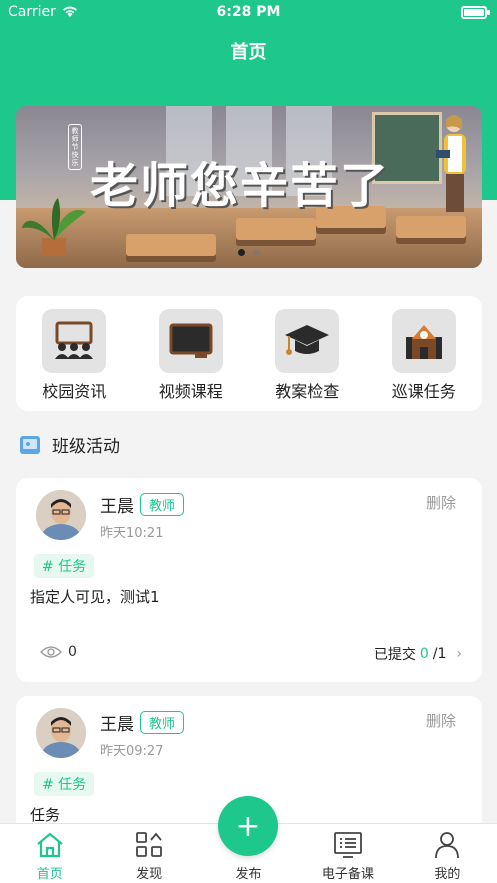 This screenshot has width=497, height=883. Describe the element at coordinates (49, 874) in the screenshot. I see `tab-label: 首页` at that location.